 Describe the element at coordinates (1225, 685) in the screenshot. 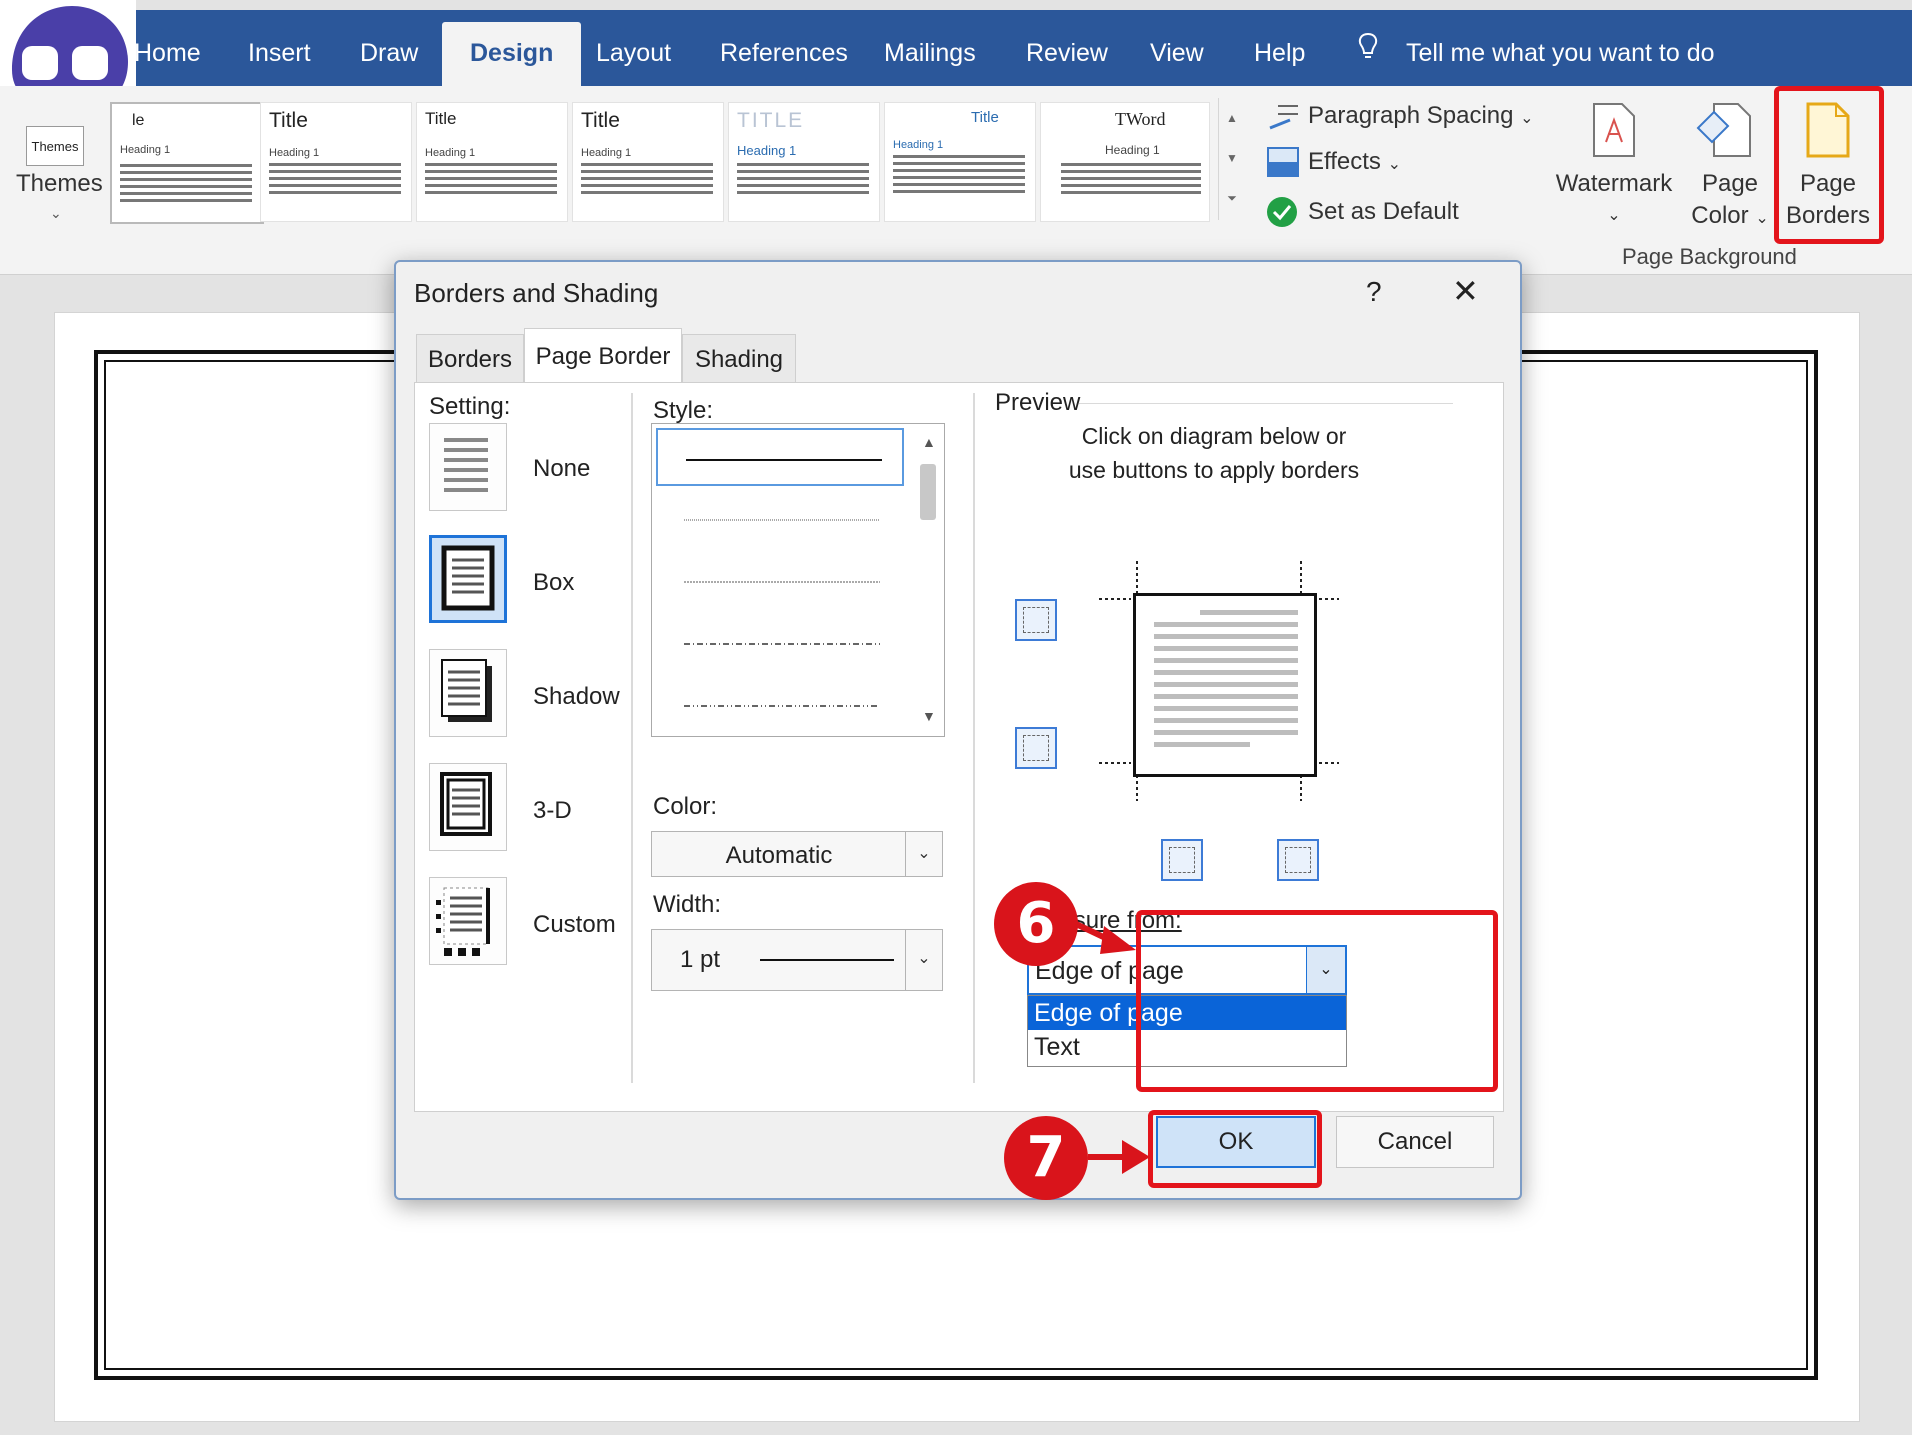

I see `preview-diagram` at that location.